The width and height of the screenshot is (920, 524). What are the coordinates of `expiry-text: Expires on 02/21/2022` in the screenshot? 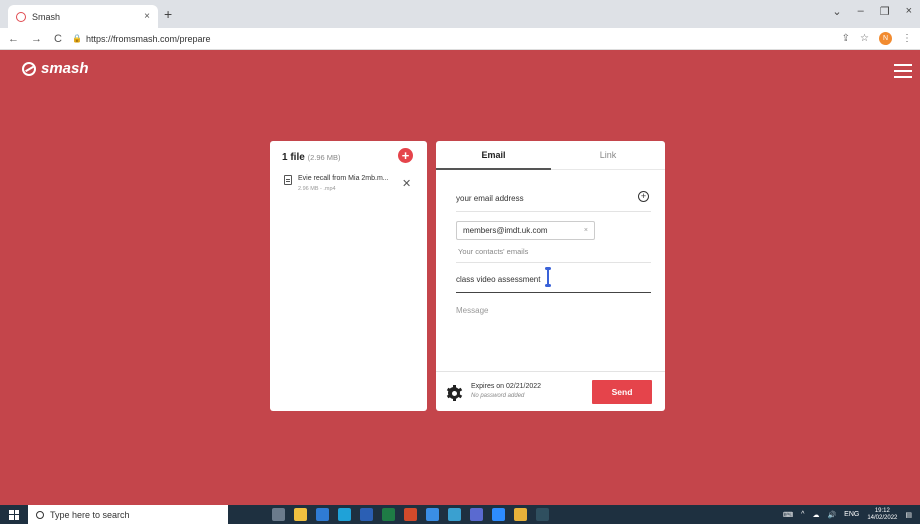 It's located at (506, 386).